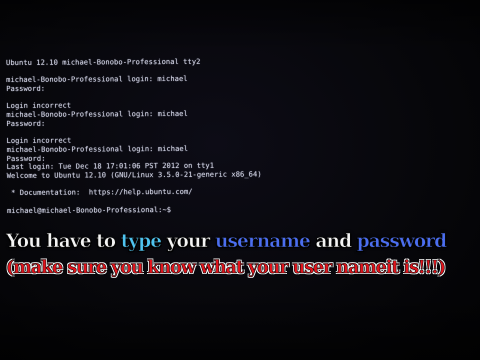  What do you see at coordinates (188, 242) in the screenshot?
I see `caption-text: your` at bounding box center [188, 242].